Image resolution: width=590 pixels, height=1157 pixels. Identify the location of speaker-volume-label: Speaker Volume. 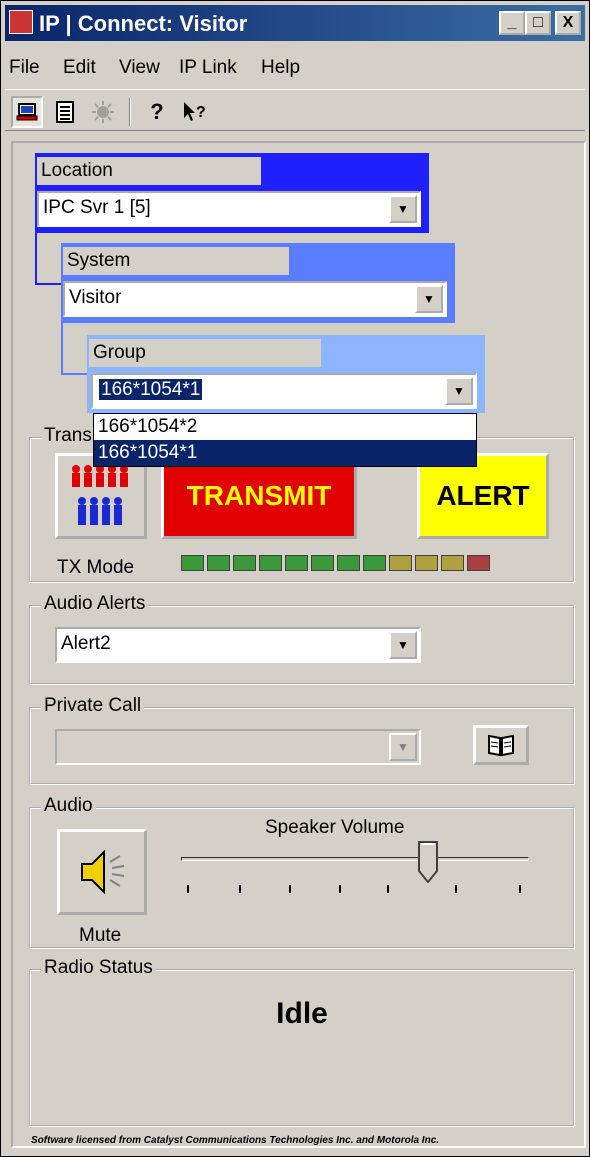
(335, 827).